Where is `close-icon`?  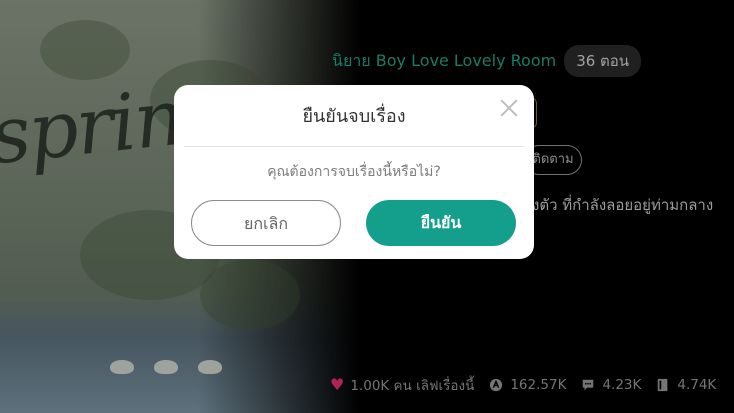 close-icon is located at coordinates (509, 108).